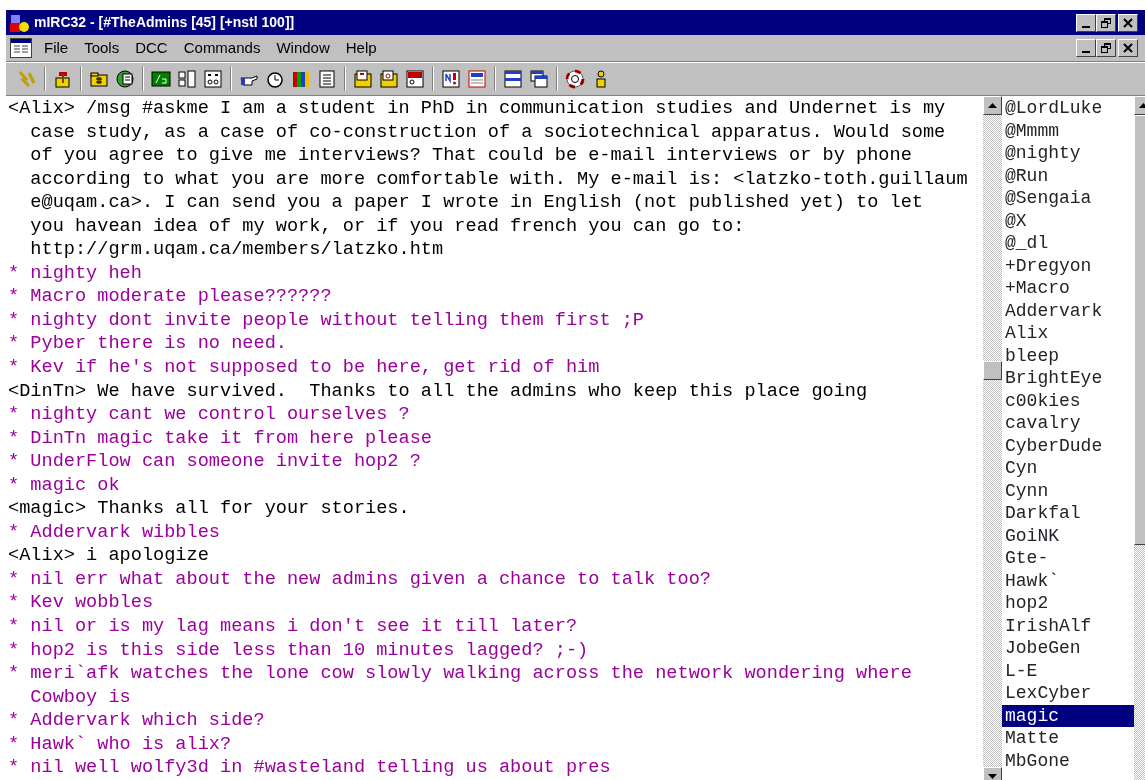 The image size is (1145, 780). Describe the element at coordinates (148, 344) in the screenshot. I see `action-line: * Pyber there is no need.` at that location.